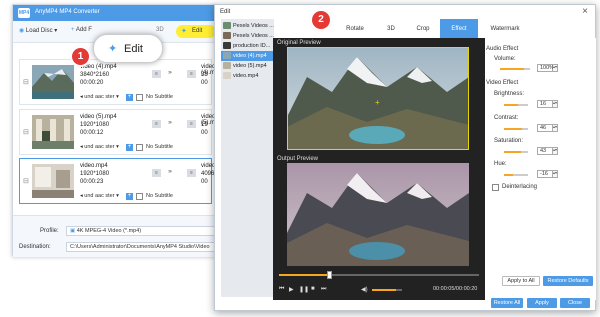 This screenshot has height=317, width=600. What do you see at coordinates (184, 31) in the screenshot?
I see `magic-wand-icon: ✦` at bounding box center [184, 31].